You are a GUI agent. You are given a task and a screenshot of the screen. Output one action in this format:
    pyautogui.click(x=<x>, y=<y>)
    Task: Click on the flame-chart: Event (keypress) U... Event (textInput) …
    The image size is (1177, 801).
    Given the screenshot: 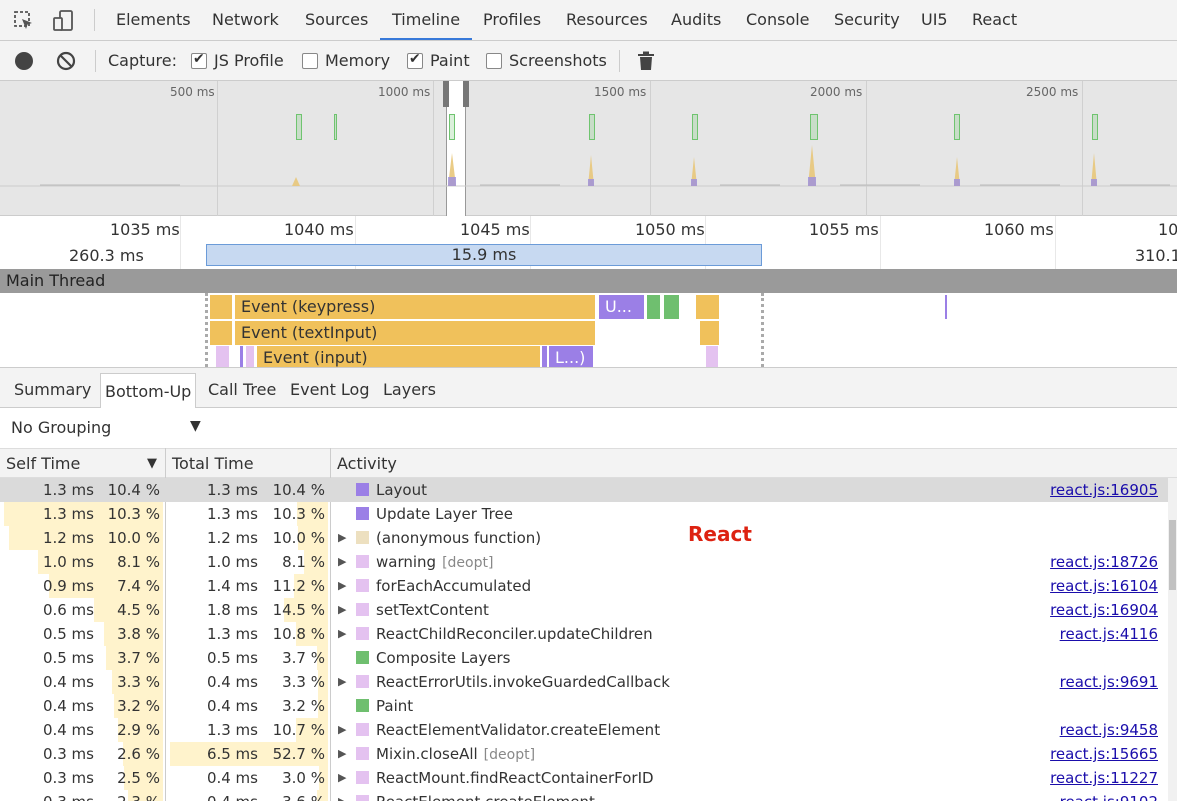 What is the action you would take?
    pyautogui.click(x=588, y=330)
    